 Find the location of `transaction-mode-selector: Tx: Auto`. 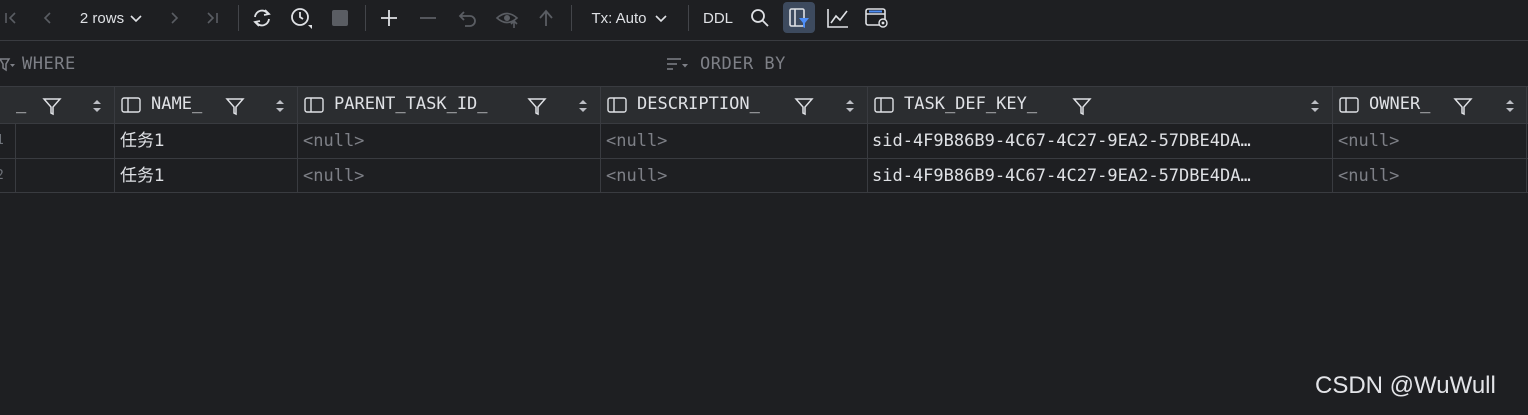

transaction-mode-selector: Tx: Auto is located at coordinates (630, 18).